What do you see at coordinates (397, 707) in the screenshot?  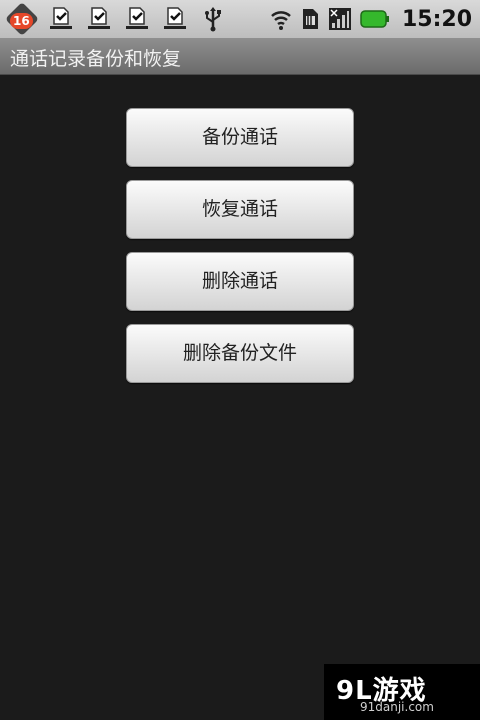 I see `watermark-site: 91danji.com` at bounding box center [397, 707].